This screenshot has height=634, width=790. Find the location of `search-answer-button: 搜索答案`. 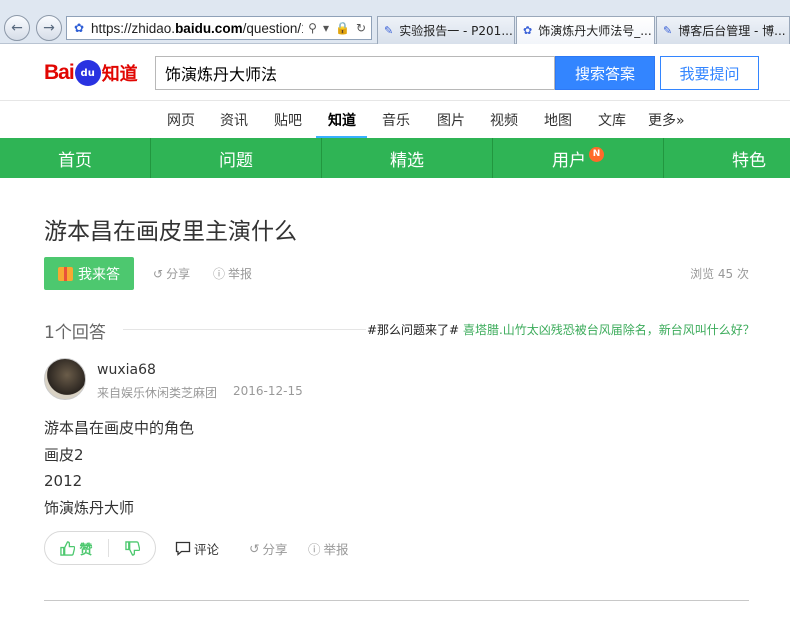

search-answer-button: 搜索答案 is located at coordinates (605, 73).